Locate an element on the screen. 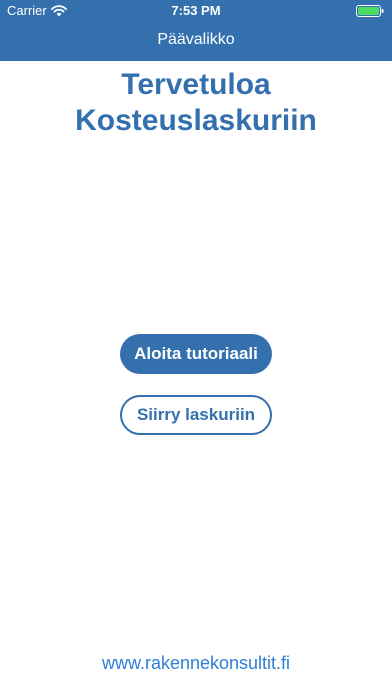 The height and width of the screenshot is (696, 392). status-bar: Carrier 7:53 PM is located at coordinates (196, 11).